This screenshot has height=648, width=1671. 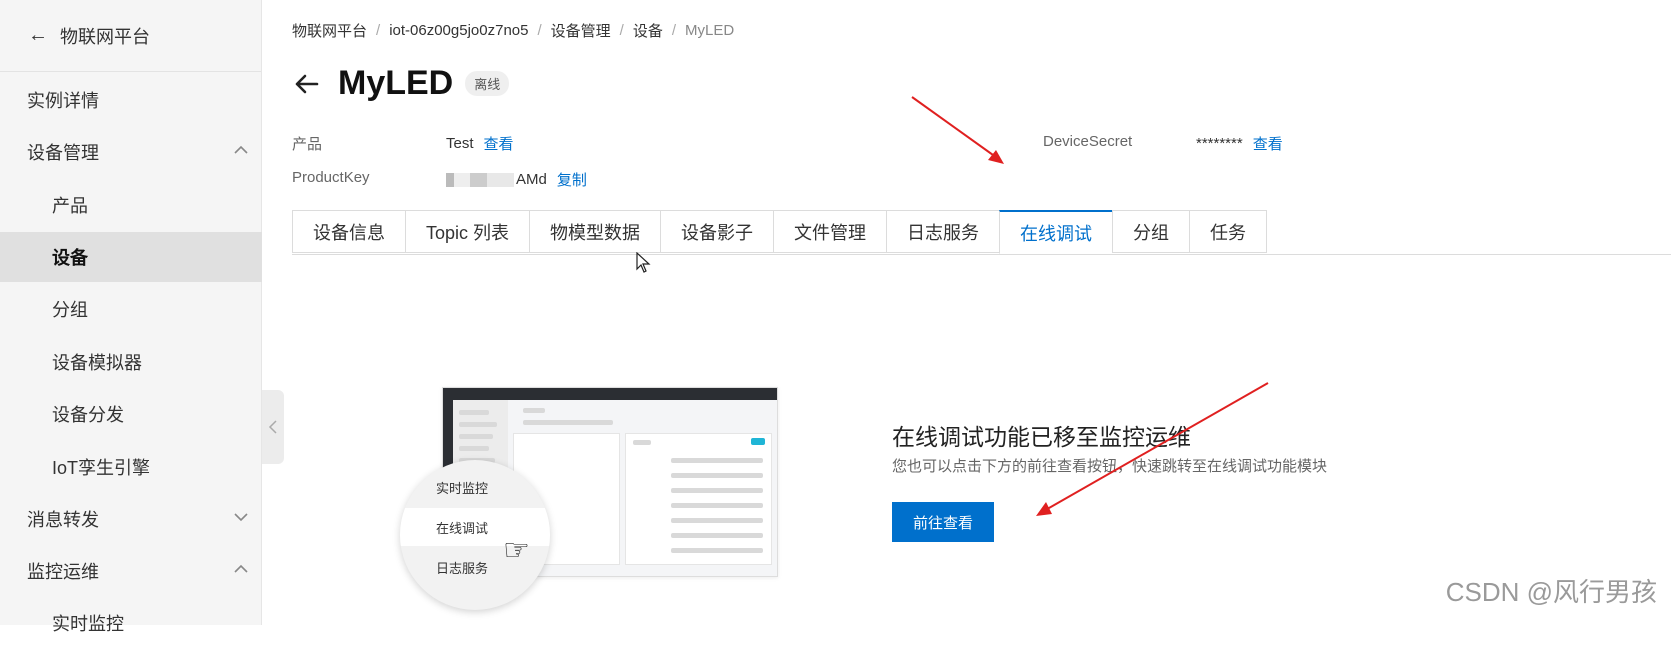 What do you see at coordinates (38, 35) in the screenshot?
I see `back-arrow-icon: ←` at bounding box center [38, 35].